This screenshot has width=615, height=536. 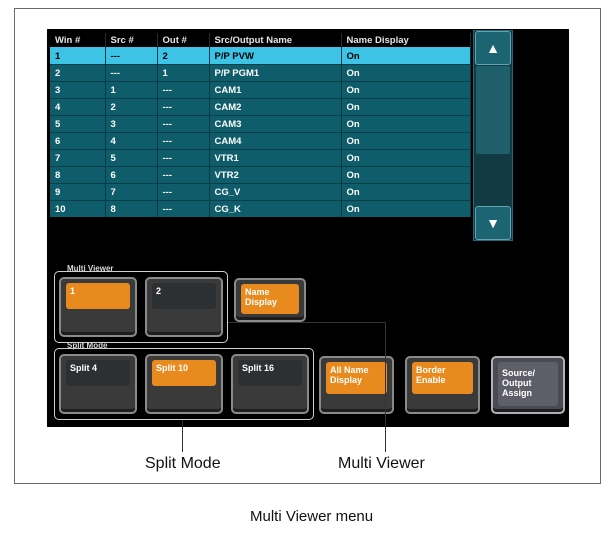 I want to click on multi-viewer-callout-line-h, so click(x=306, y=322).